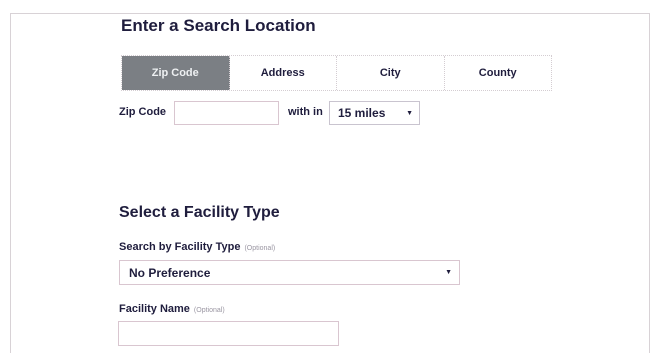  What do you see at coordinates (176, 73) in the screenshot?
I see `tab-zip-code: Zip Code` at bounding box center [176, 73].